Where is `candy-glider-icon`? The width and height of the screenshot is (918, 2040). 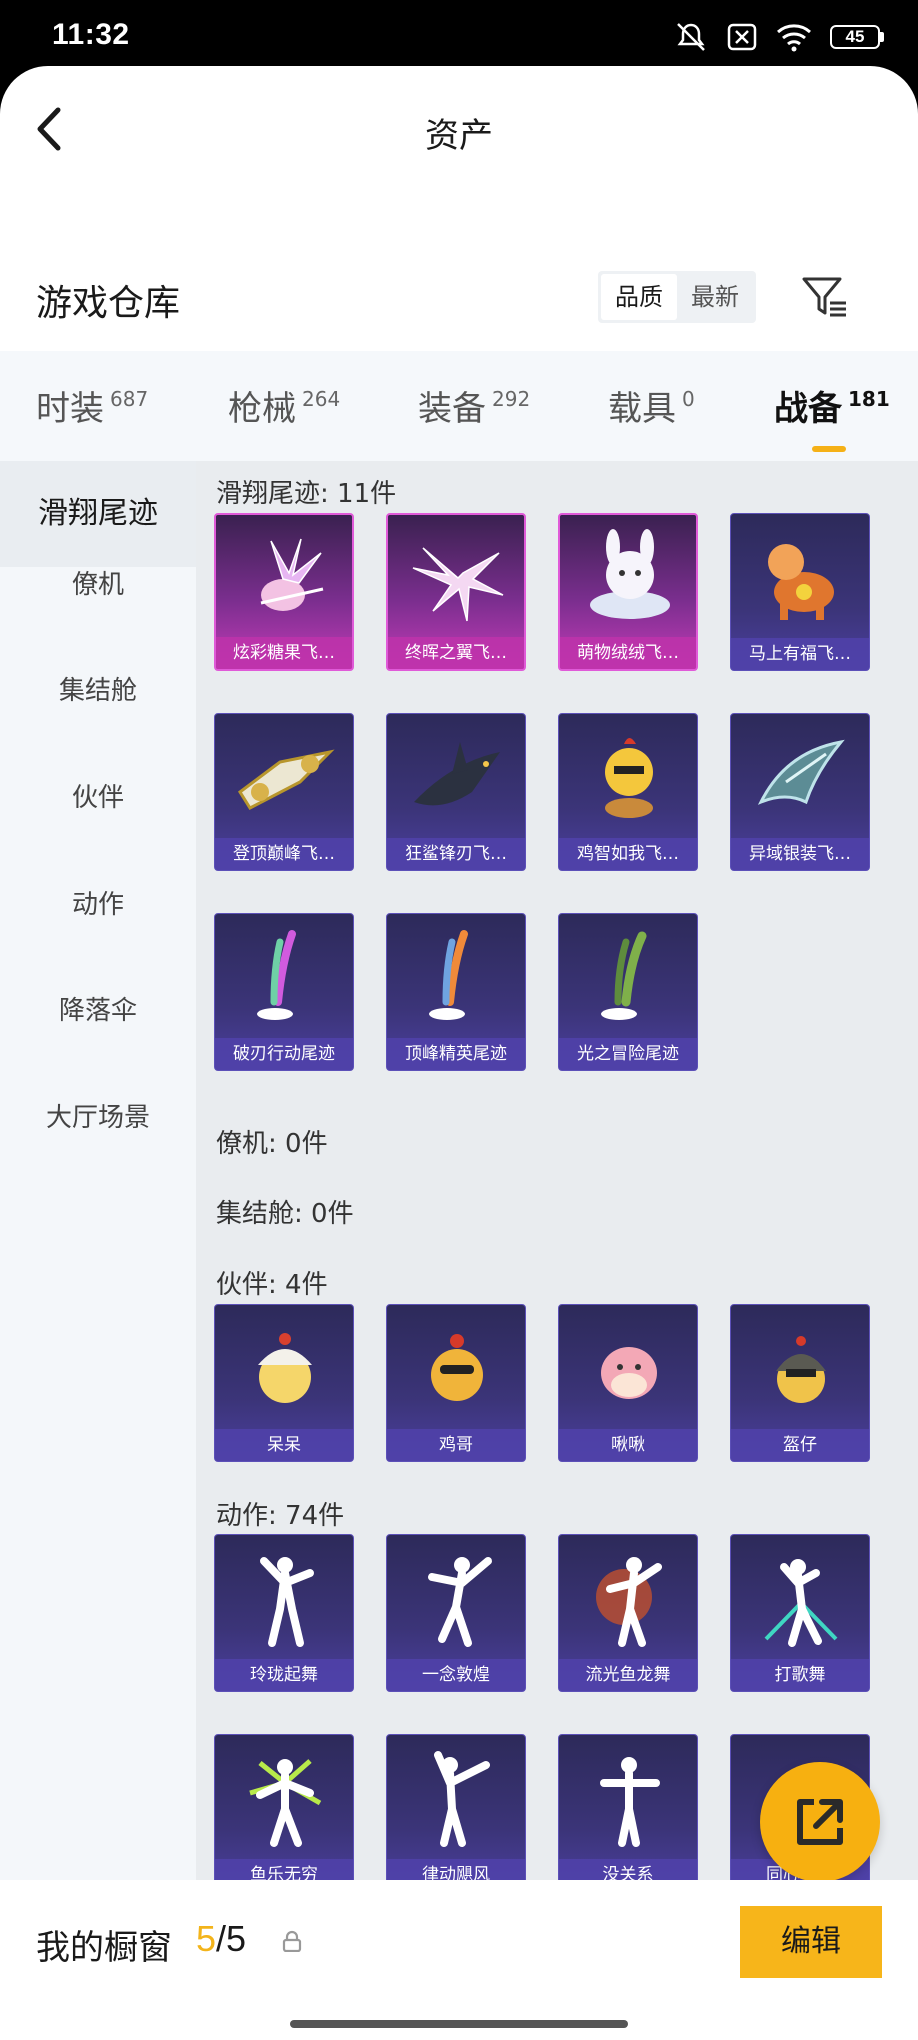 candy-glider-icon is located at coordinates (284, 578).